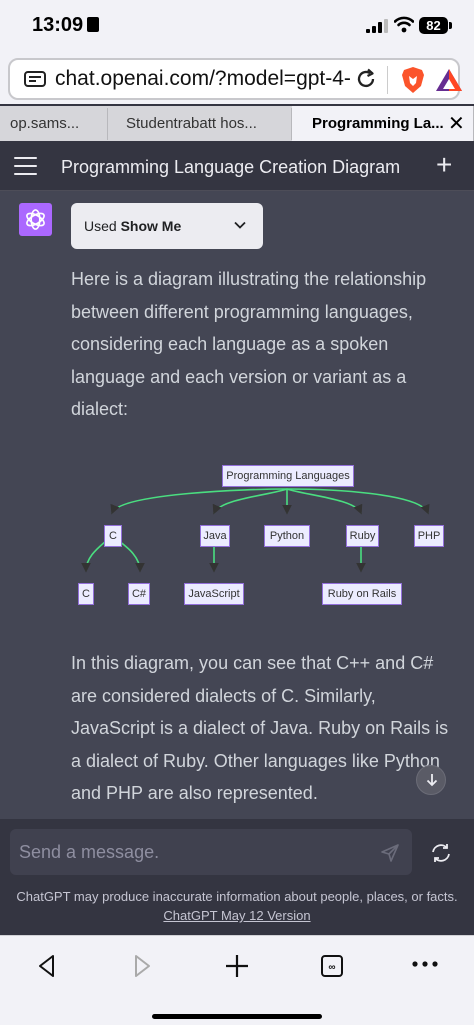 The width and height of the screenshot is (474, 1025). I want to click on diagram-node-python: Python, so click(287, 536).